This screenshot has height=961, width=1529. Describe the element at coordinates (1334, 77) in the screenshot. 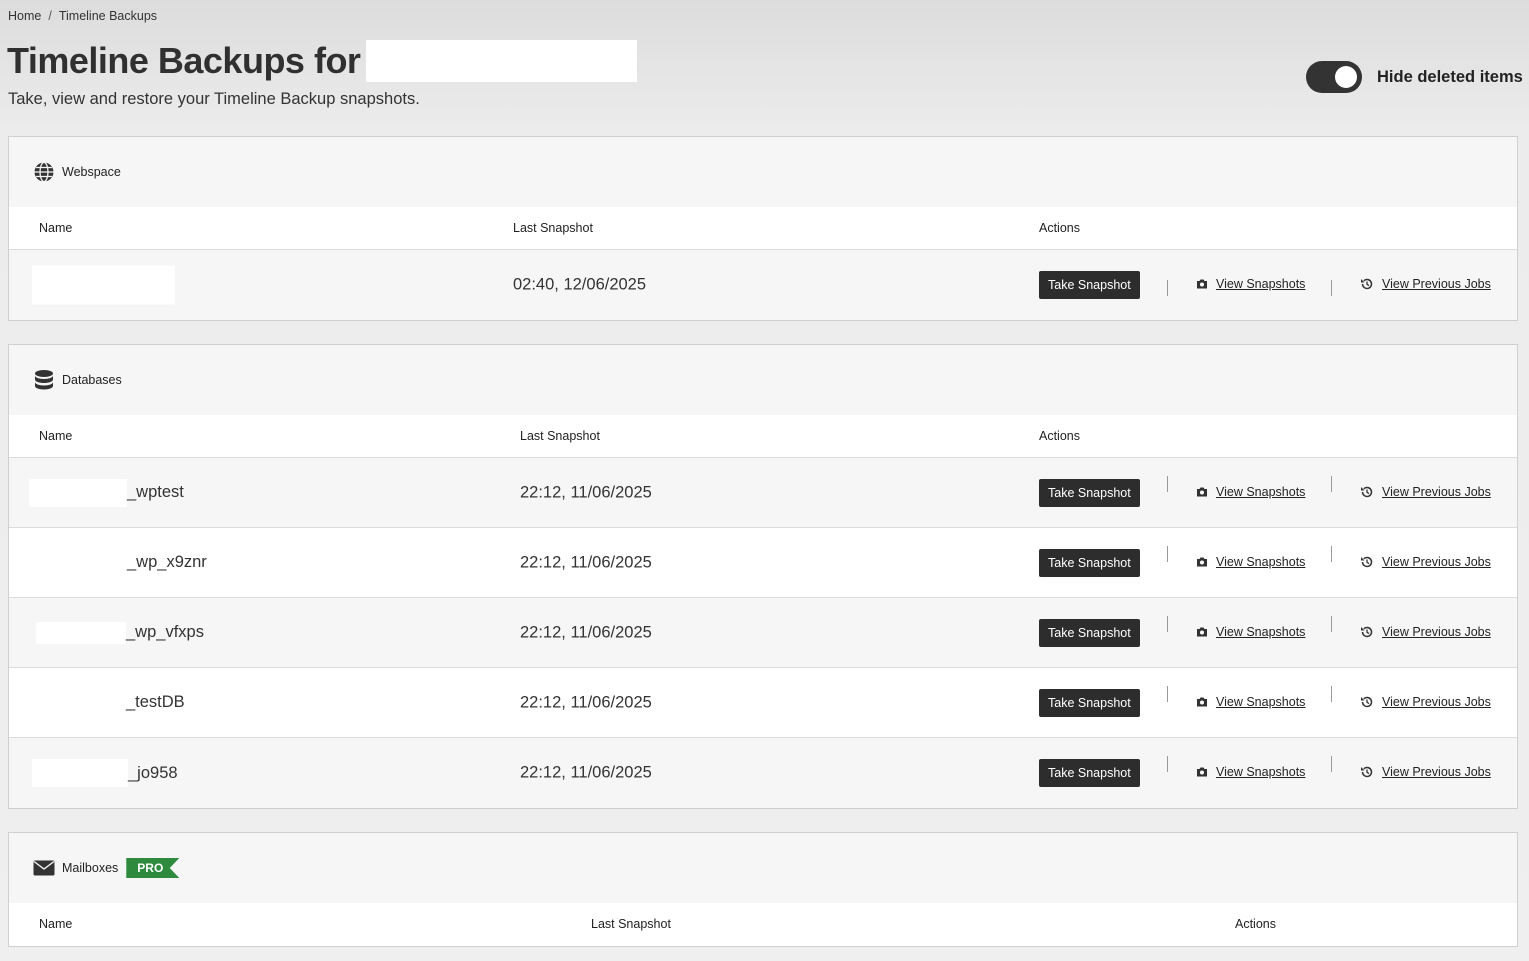

I see `hide-deleted-toggle` at that location.